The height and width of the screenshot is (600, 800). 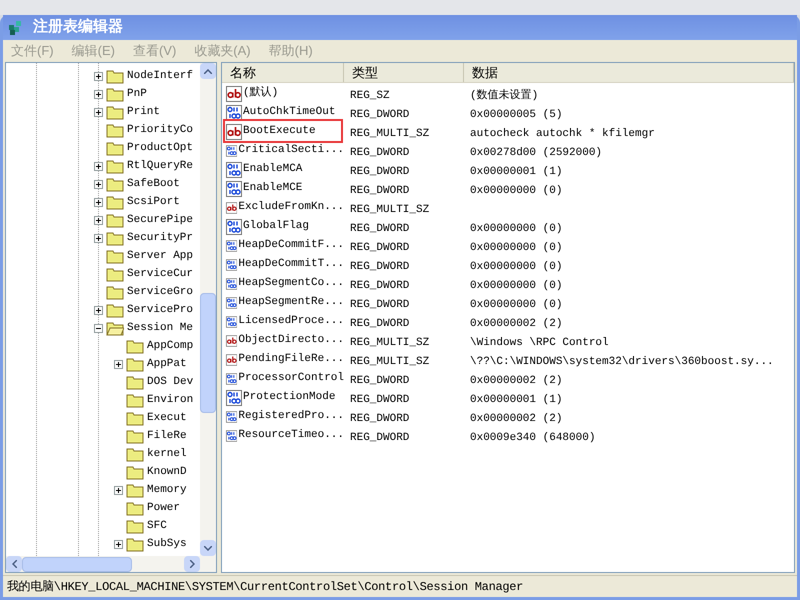 I want to click on tree-item: Server App, so click(x=160, y=256).